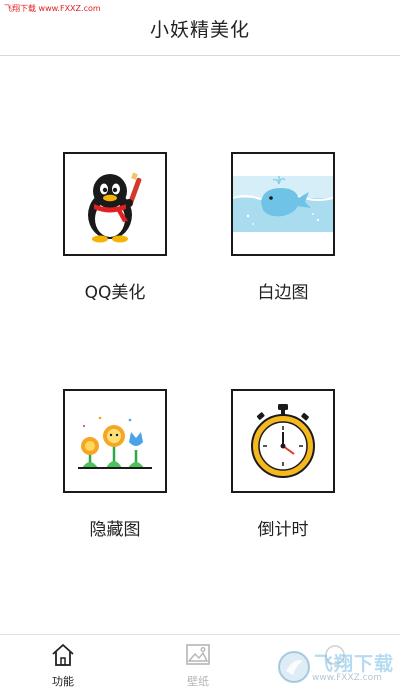 The height and width of the screenshot is (691, 400). What do you see at coordinates (63, 681) in the screenshot?
I see `tab-label: 功能` at bounding box center [63, 681].